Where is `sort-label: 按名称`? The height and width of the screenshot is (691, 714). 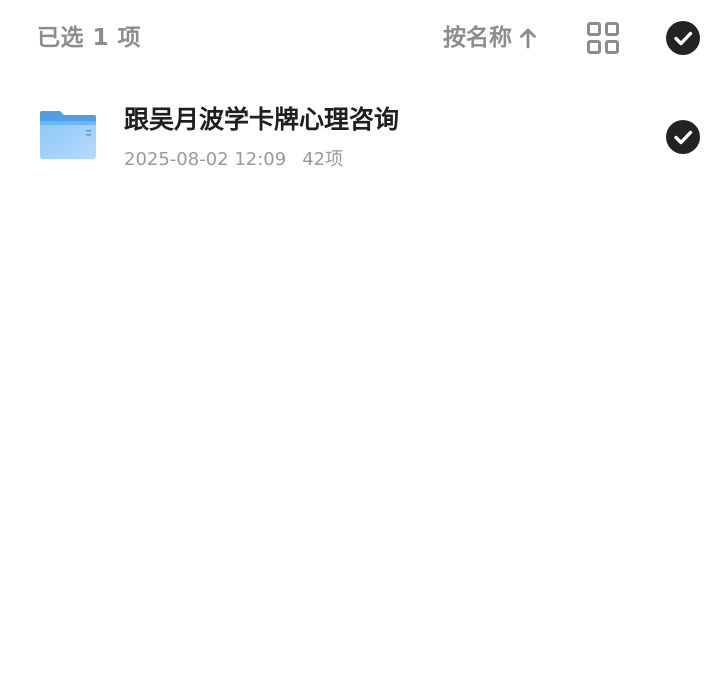 sort-label: 按名称 is located at coordinates (477, 38).